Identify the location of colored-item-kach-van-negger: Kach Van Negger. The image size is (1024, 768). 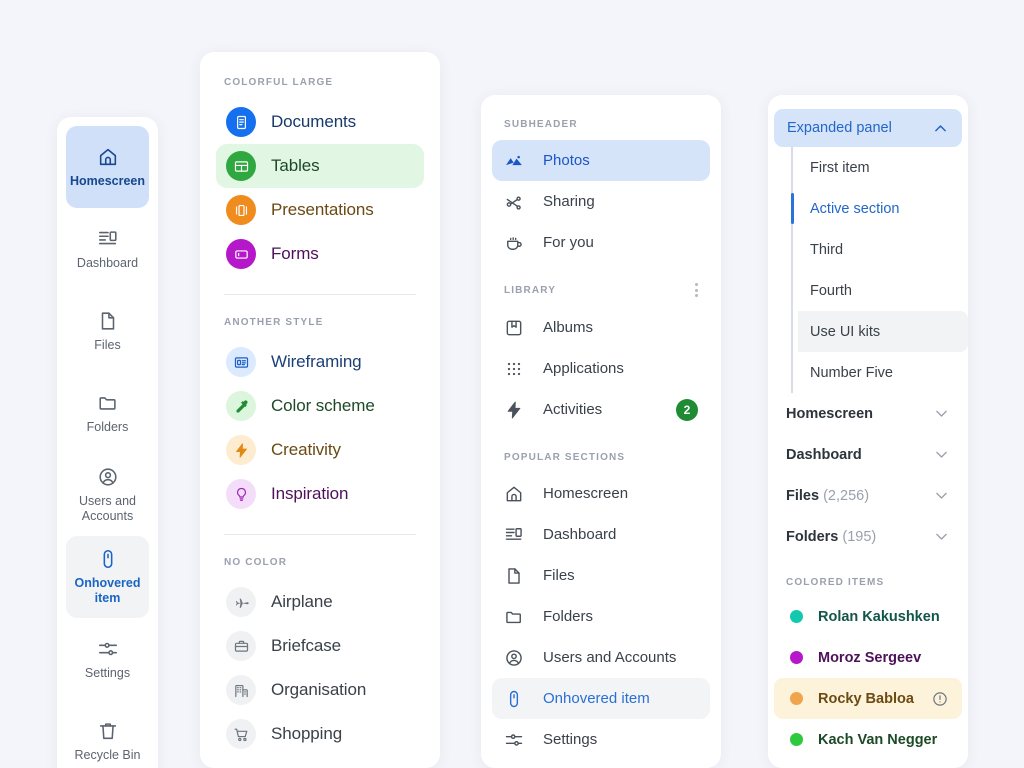
(868, 739).